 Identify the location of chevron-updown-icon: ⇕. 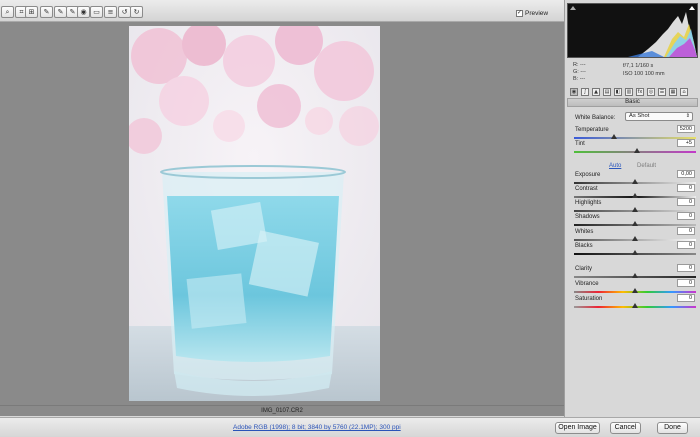
(687, 116).